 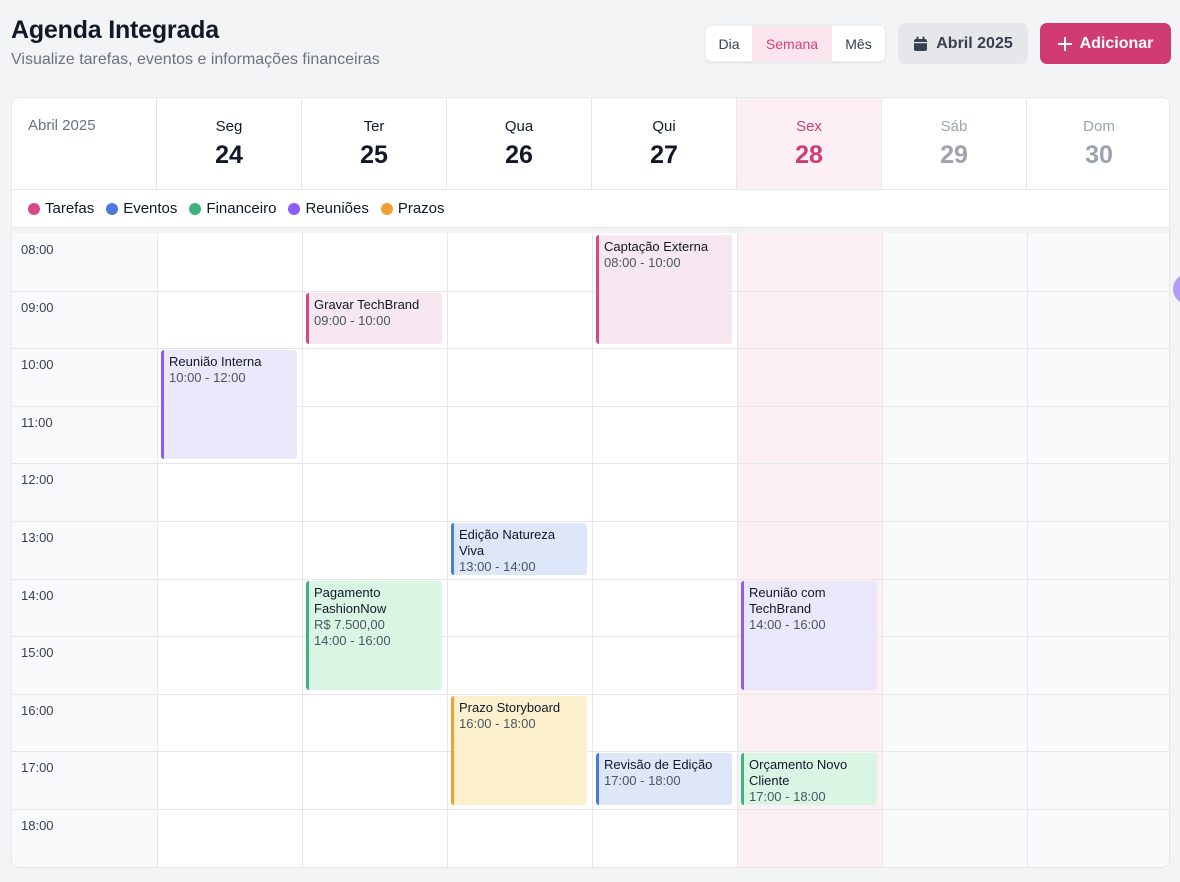 I want to click on view-option-mes: Mês, so click(x=858, y=43).